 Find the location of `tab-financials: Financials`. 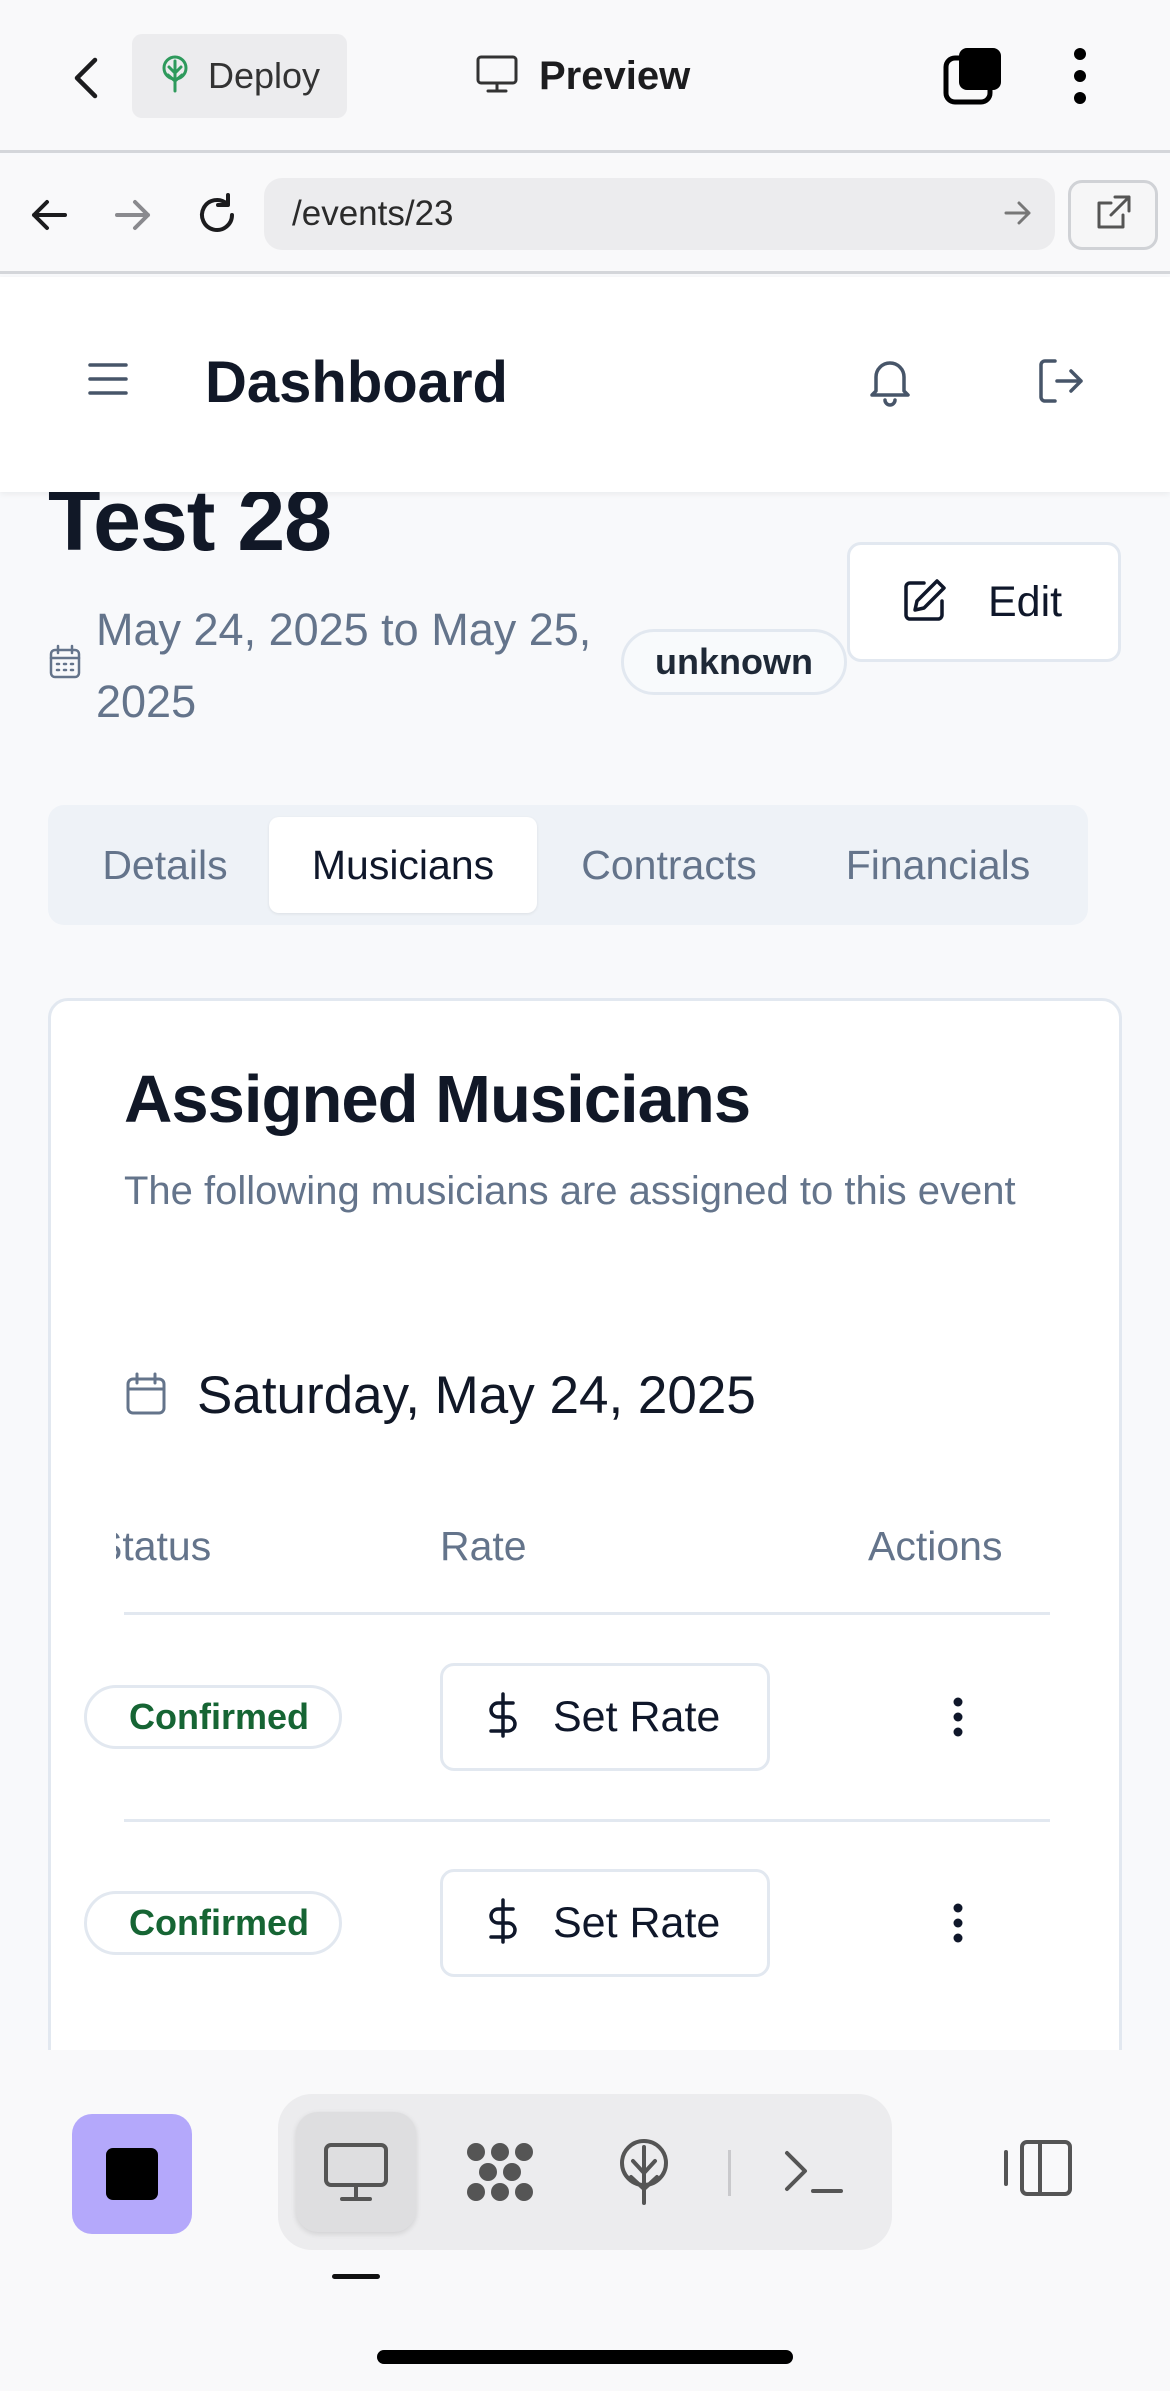

tab-financials: Financials is located at coordinates (938, 865).